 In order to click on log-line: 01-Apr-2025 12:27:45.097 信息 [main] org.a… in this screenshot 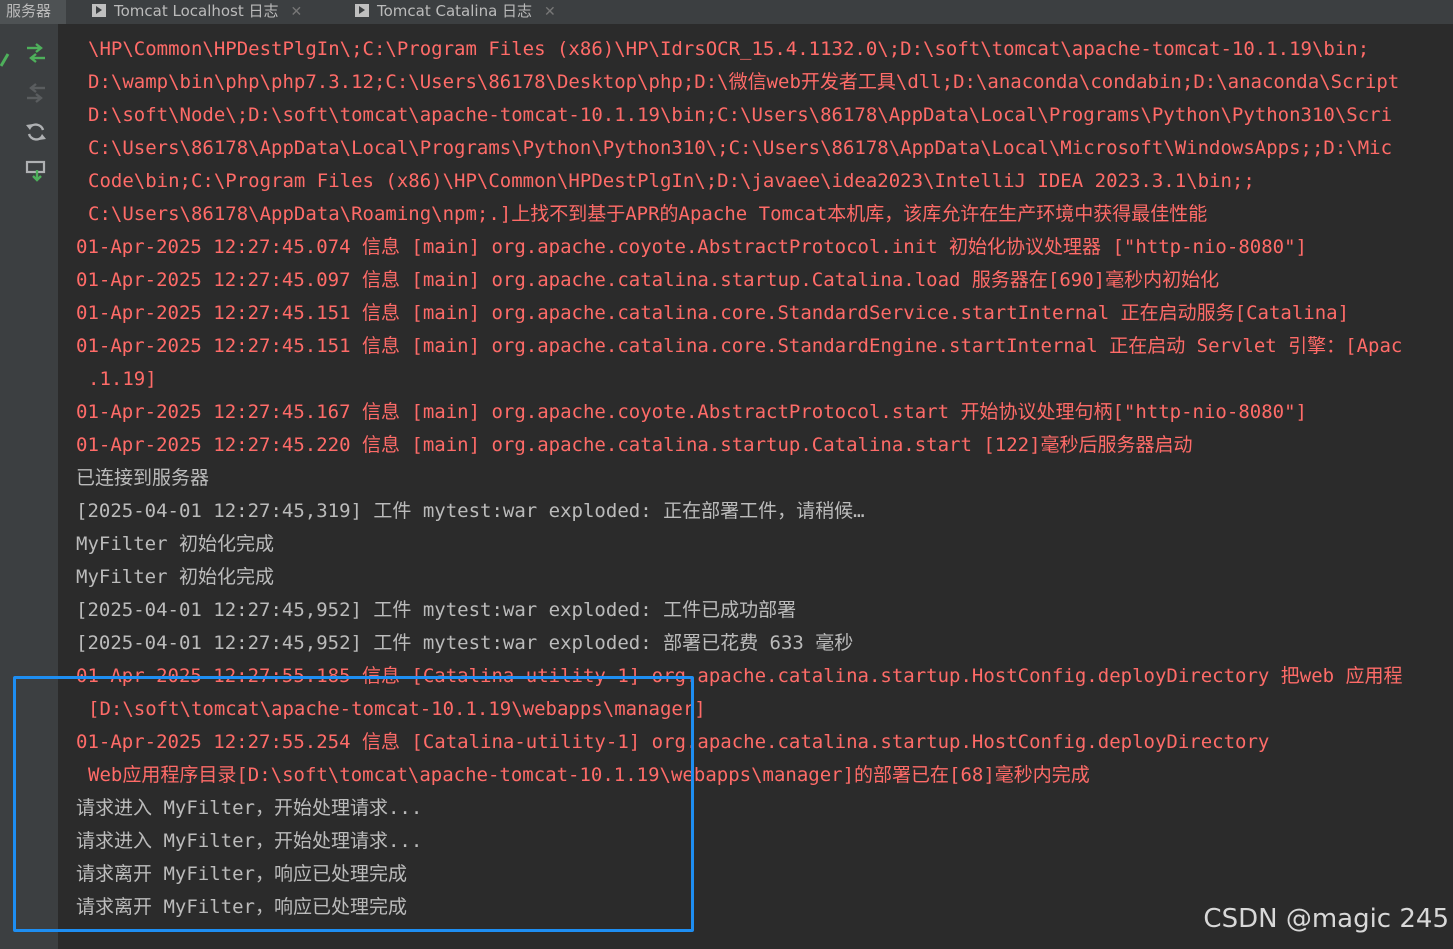, I will do `click(648, 280)`.